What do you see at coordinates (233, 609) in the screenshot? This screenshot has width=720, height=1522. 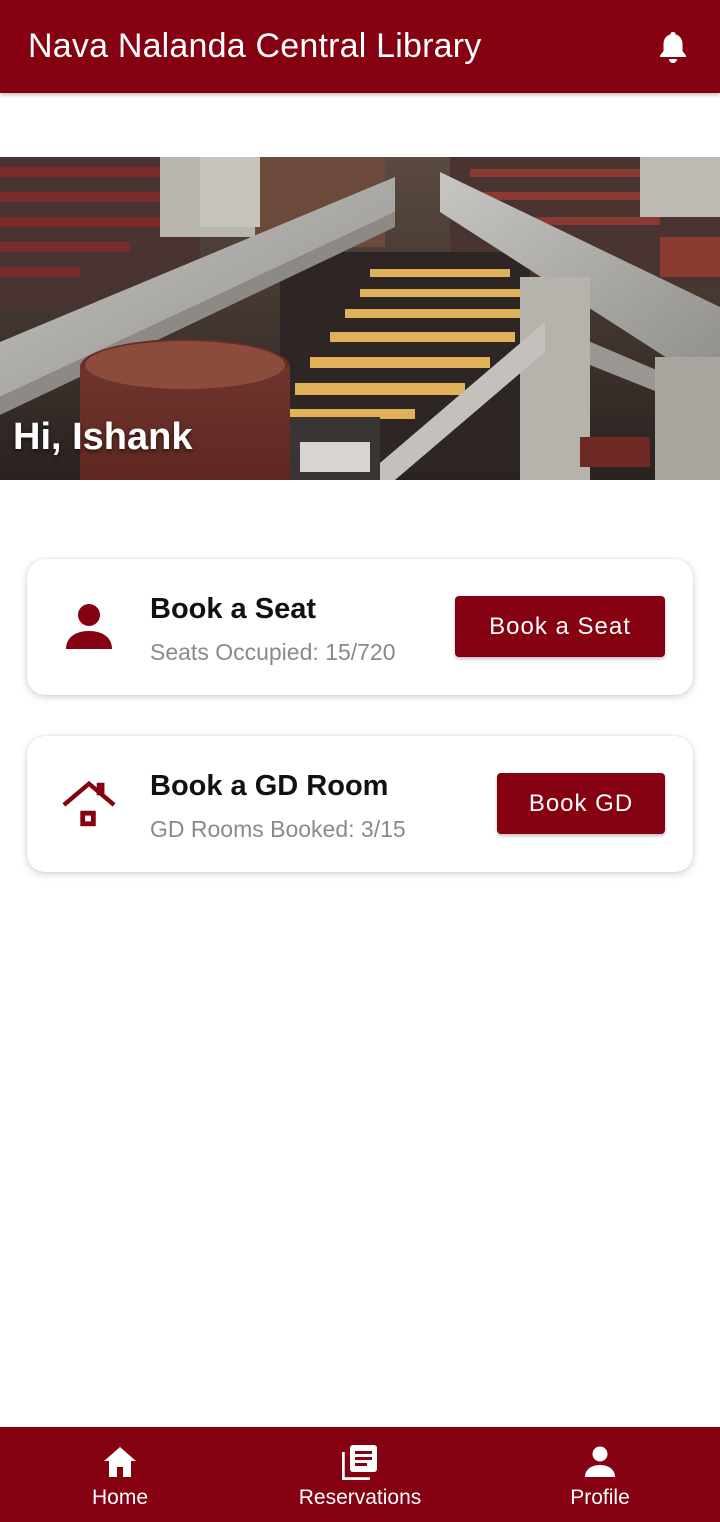 I see `card-title: Book a Seat` at bounding box center [233, 609].